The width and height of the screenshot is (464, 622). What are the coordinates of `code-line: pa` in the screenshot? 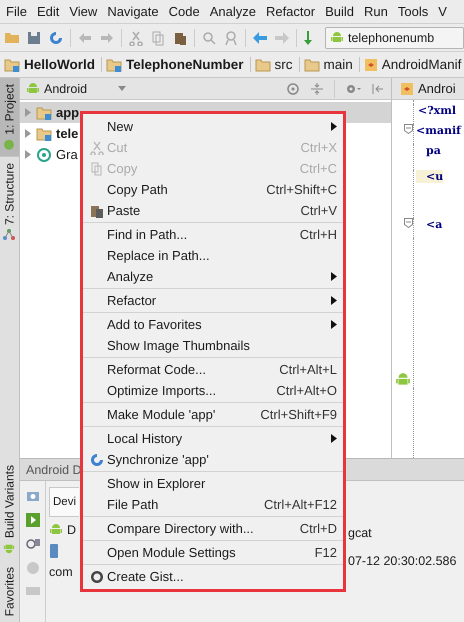 It's located at (433, 150).